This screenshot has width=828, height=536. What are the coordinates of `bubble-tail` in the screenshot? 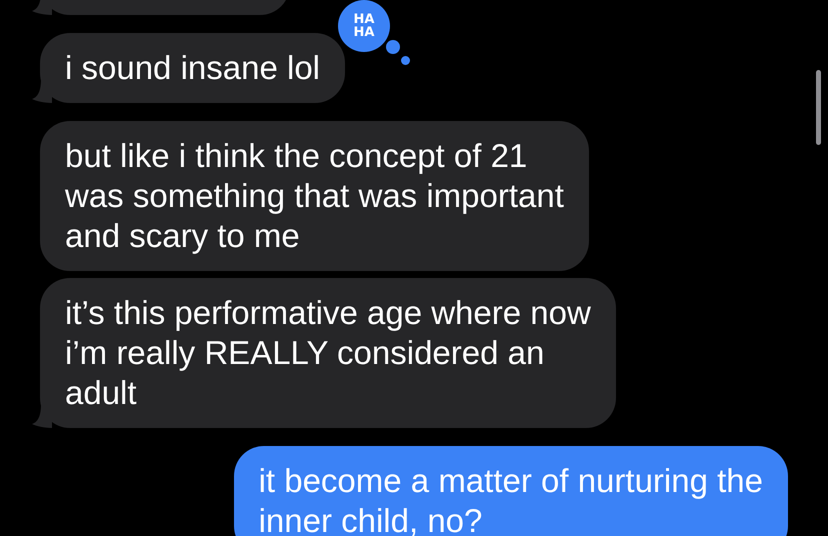 It's located at (43, 416).